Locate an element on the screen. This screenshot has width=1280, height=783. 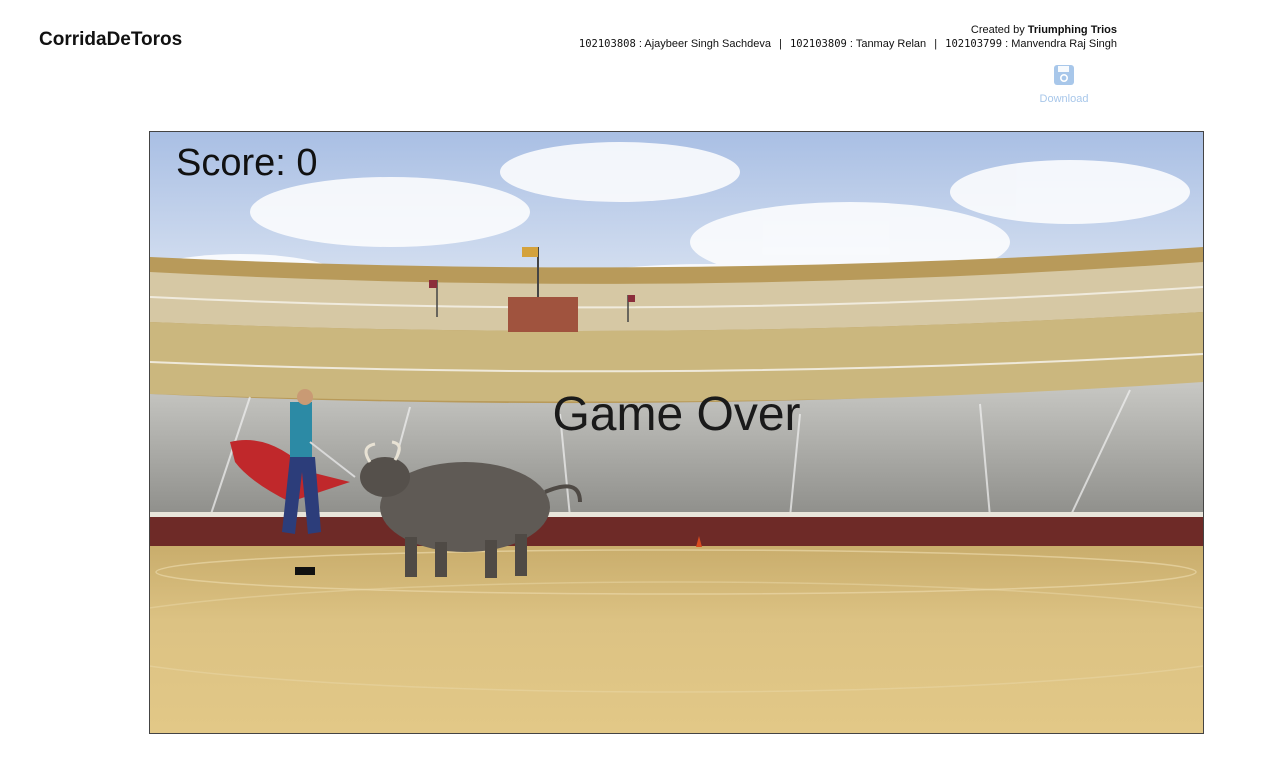
created-by-line: Created by Triumphing Trios is located at coordinates (848, 30).